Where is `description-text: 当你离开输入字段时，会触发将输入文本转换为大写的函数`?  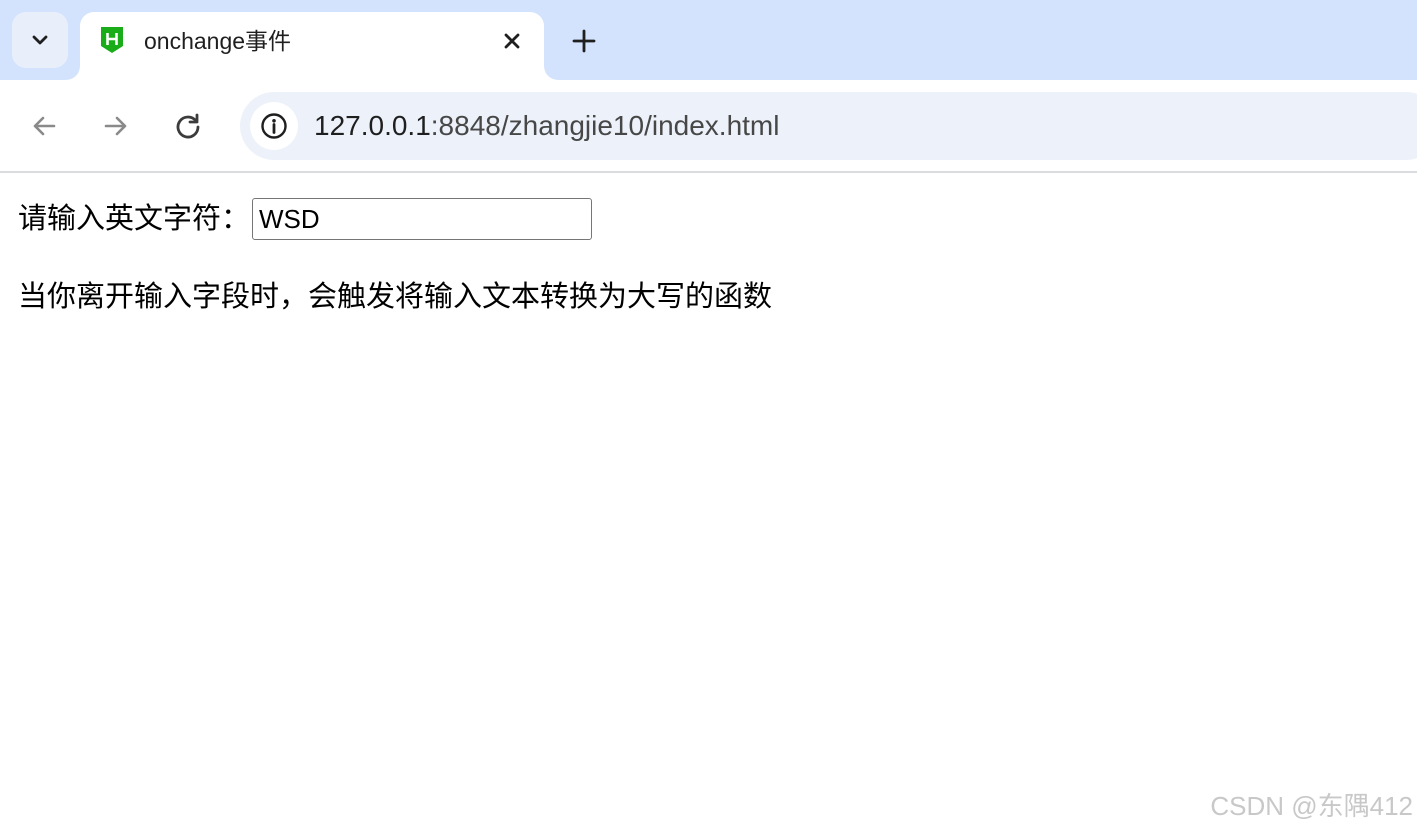 description-text: 当你离开输入字段时，会触发将输入文本转换为大写的函数 is located at coordinates (395, 297).